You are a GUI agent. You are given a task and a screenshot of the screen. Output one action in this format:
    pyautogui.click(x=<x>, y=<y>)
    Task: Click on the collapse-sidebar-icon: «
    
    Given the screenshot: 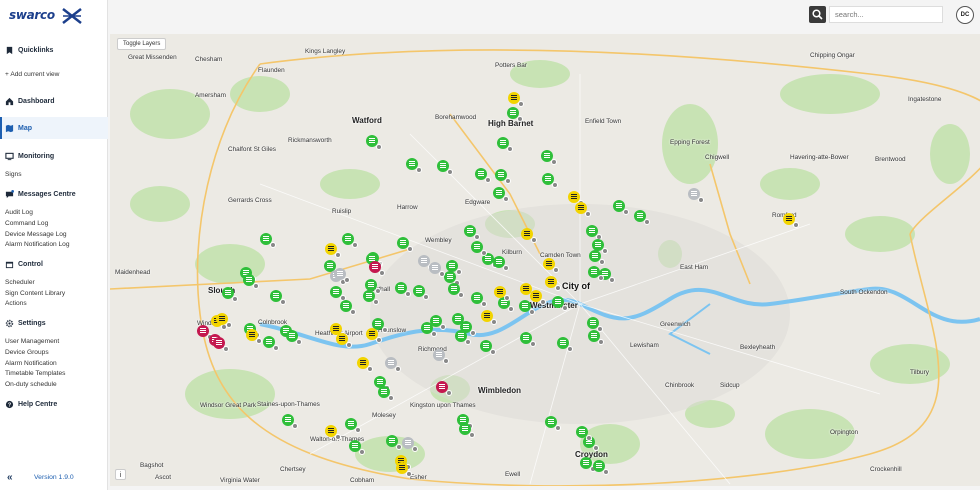 What is the action you would take?
    pyautogui.click(x=10, y=477)
    